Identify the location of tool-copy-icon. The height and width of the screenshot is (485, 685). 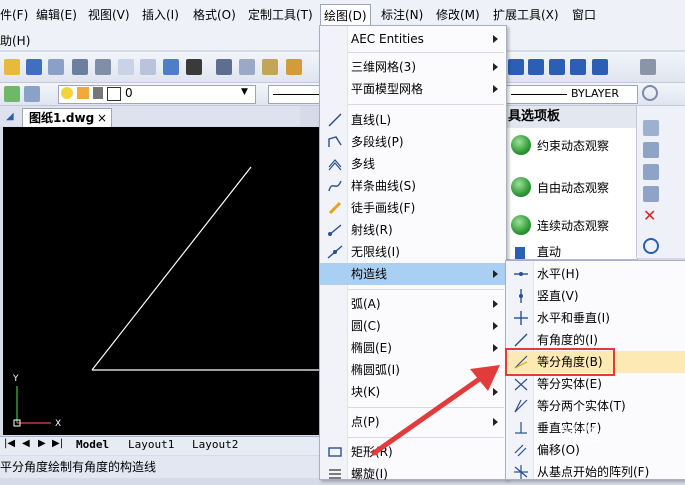
(651, 150).